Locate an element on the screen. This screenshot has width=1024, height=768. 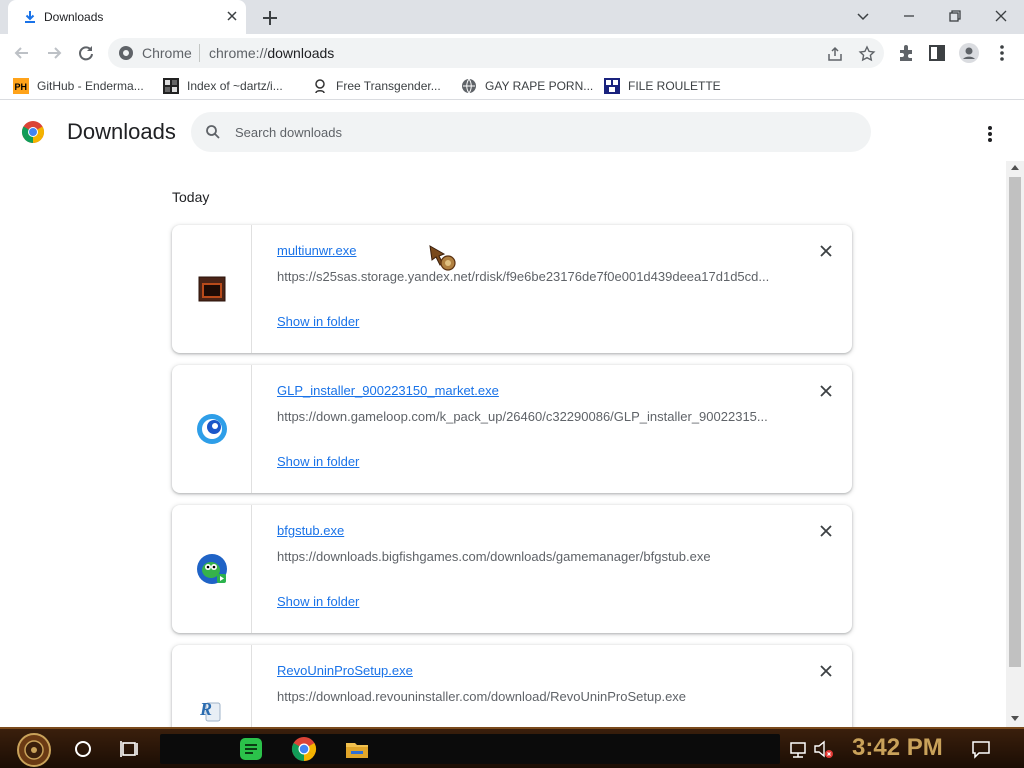
section-date: Today is located at coordinates (191, 197).